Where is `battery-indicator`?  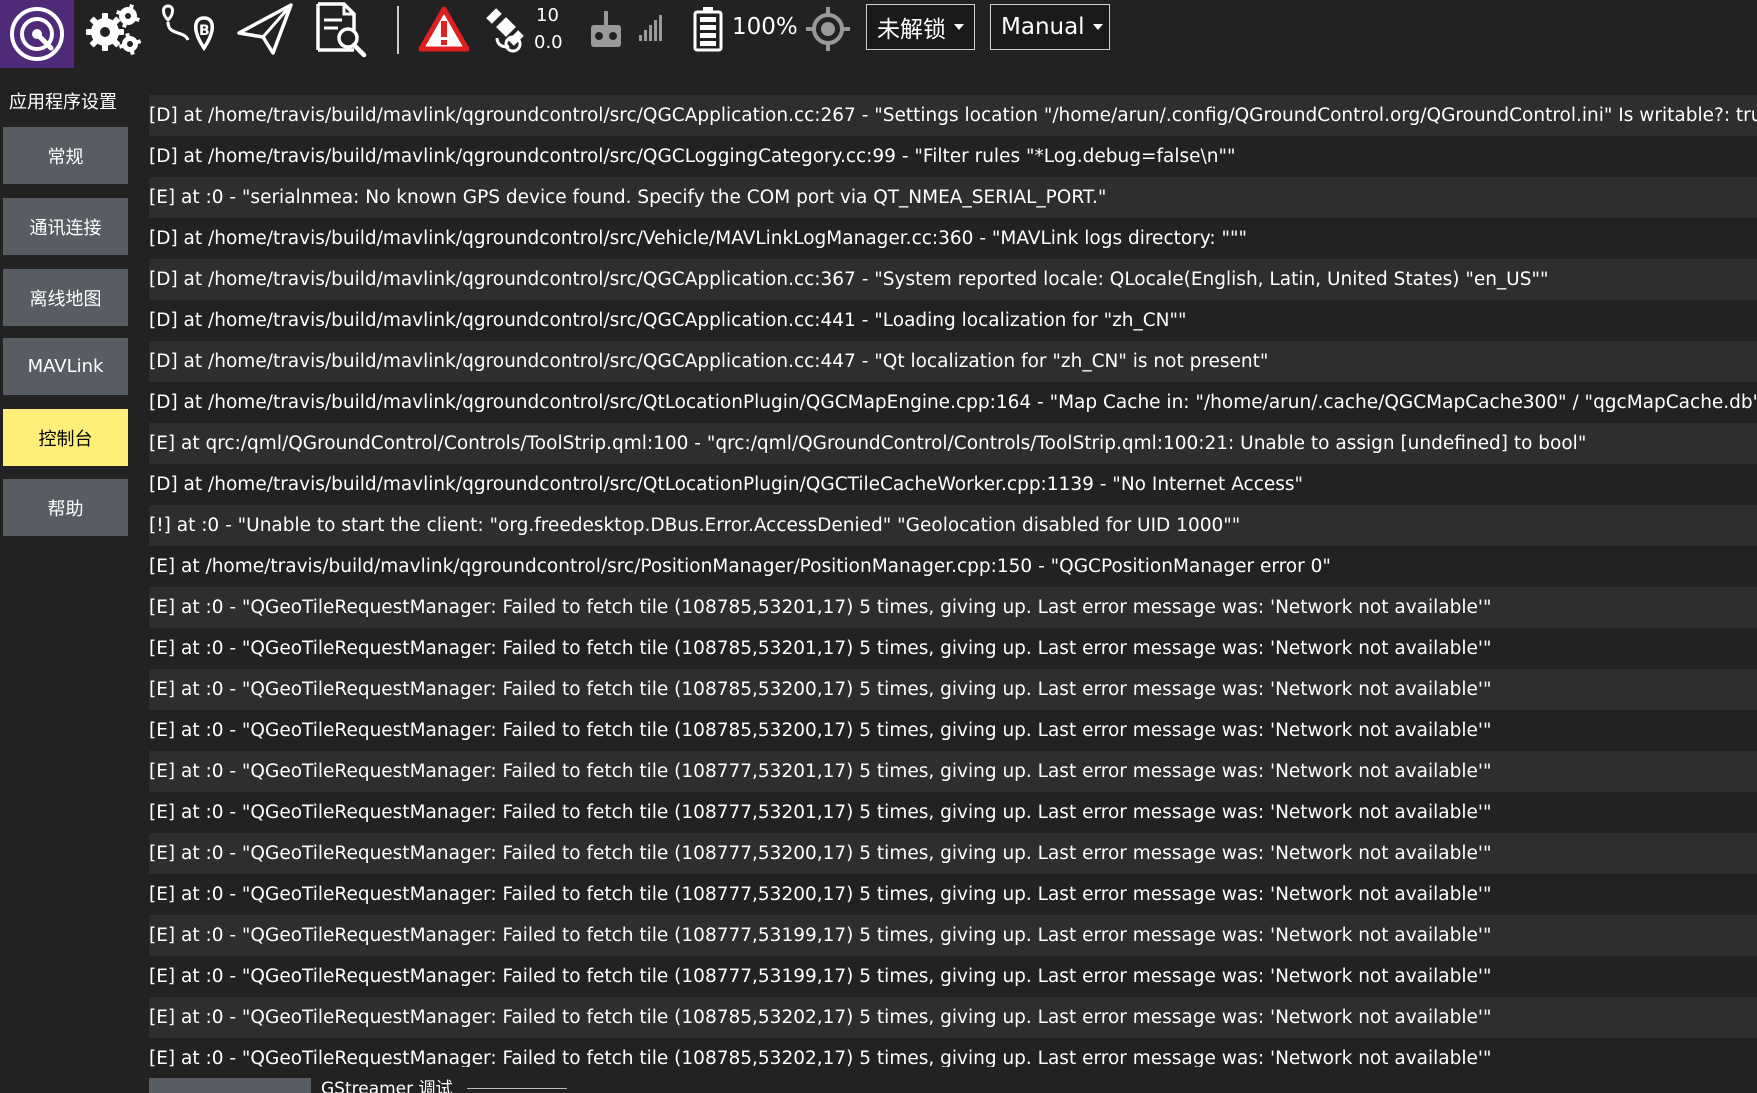
battery-indicator is located at coordinates (708, 29).